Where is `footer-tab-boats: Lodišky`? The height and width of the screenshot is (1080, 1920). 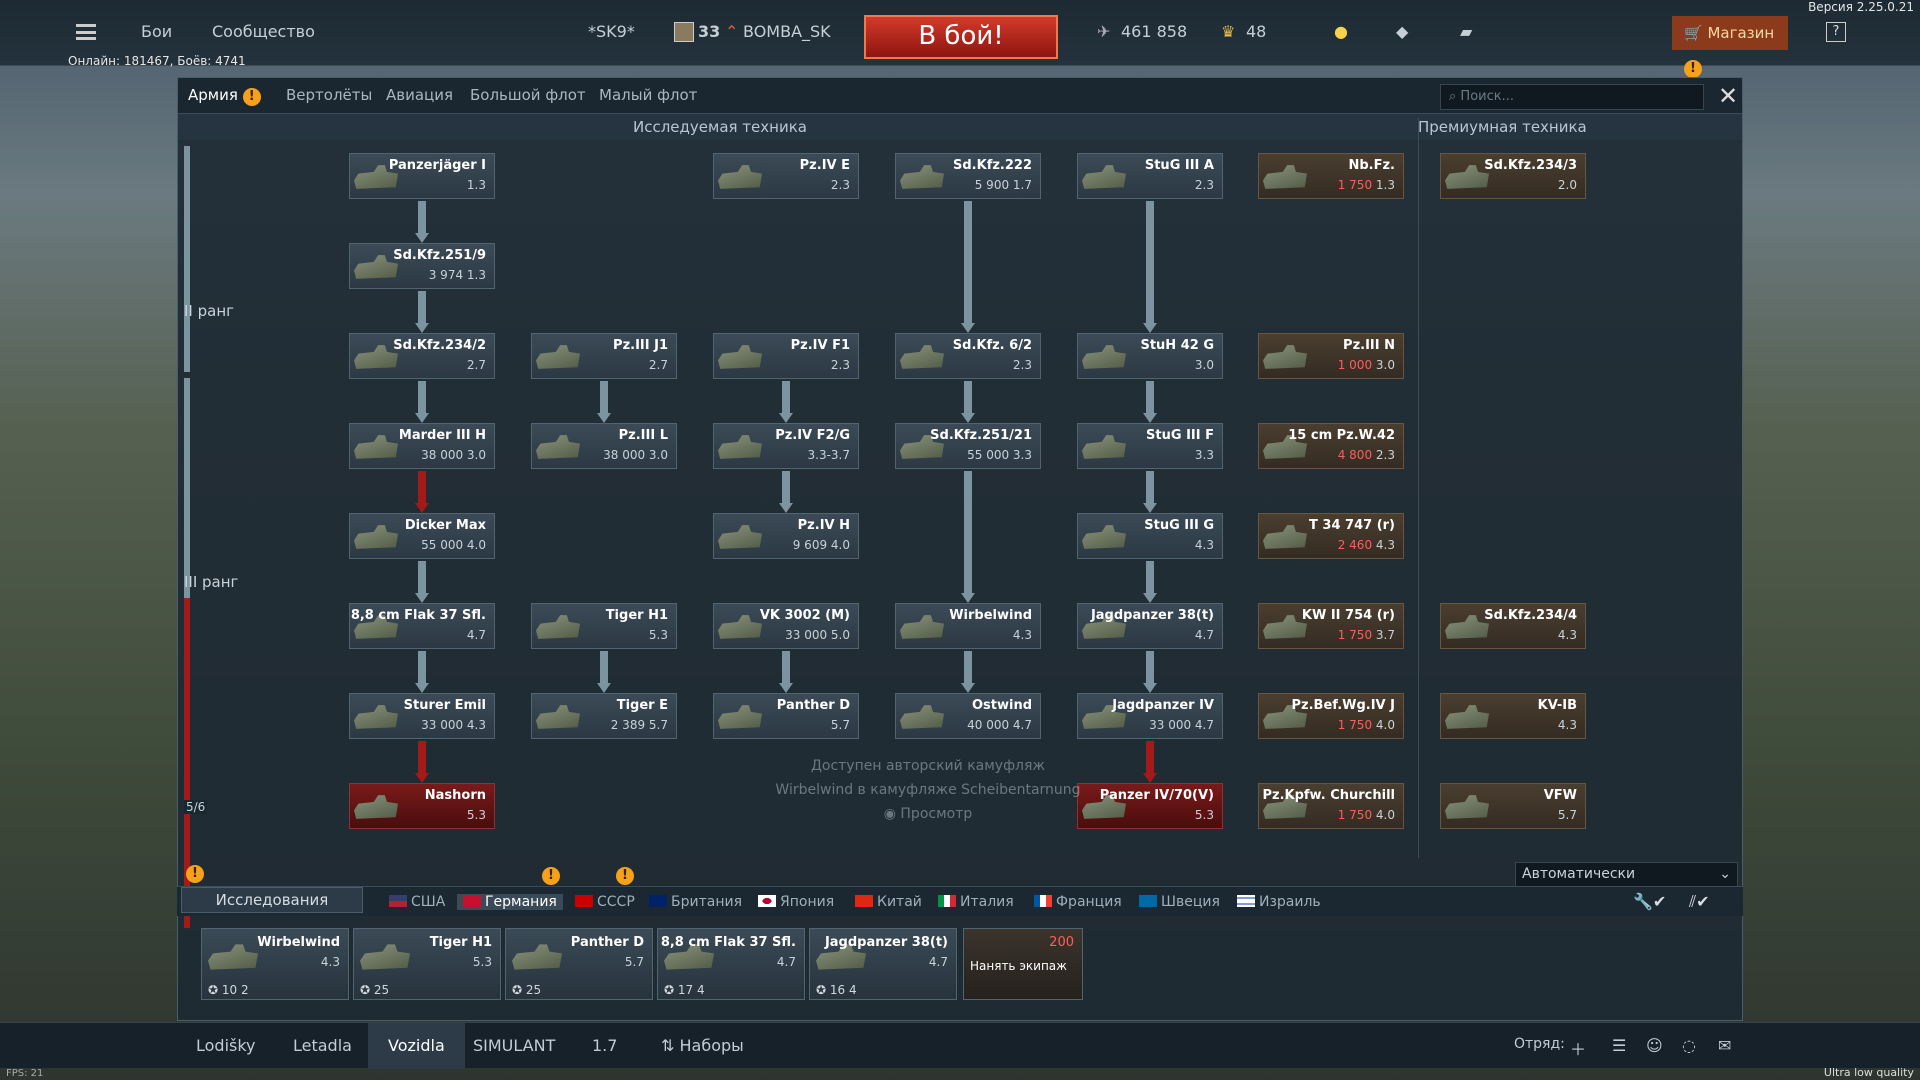 footer-tab-boats: Lodišky is located at coordinates (226, 1045).